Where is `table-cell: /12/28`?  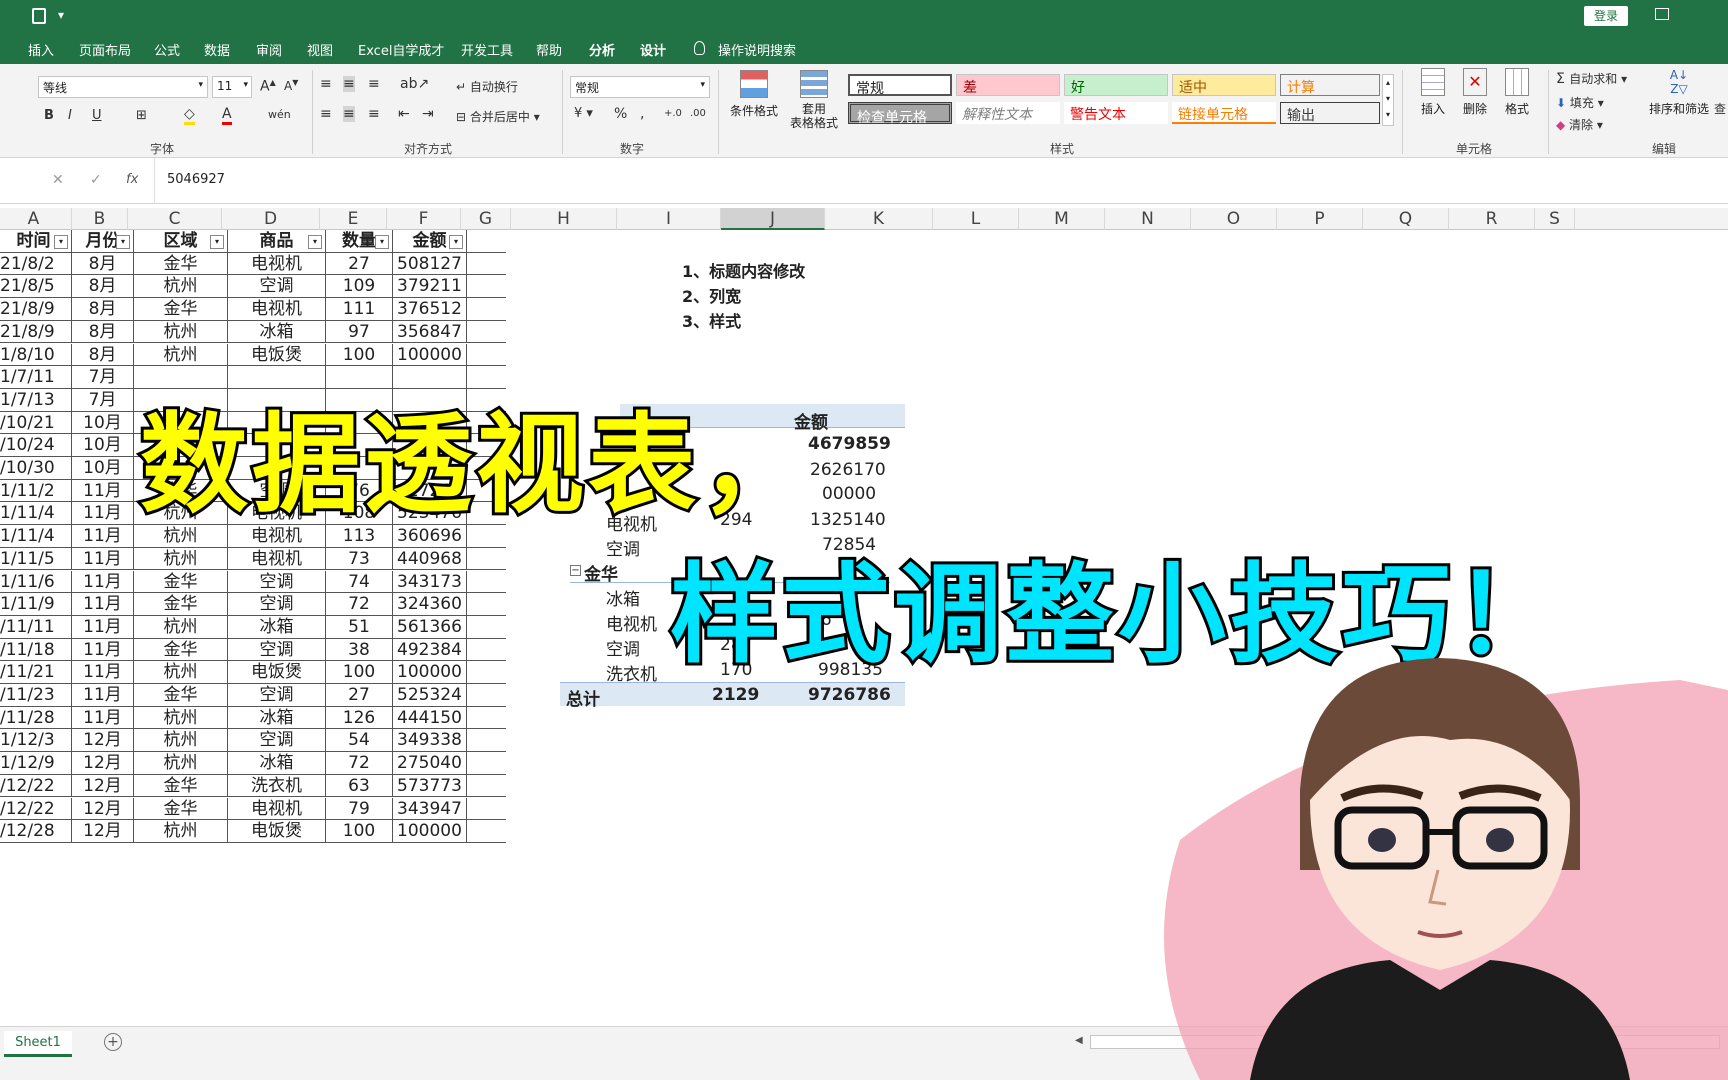
table-cell: /12/28 is located at coordinates (36, 831).